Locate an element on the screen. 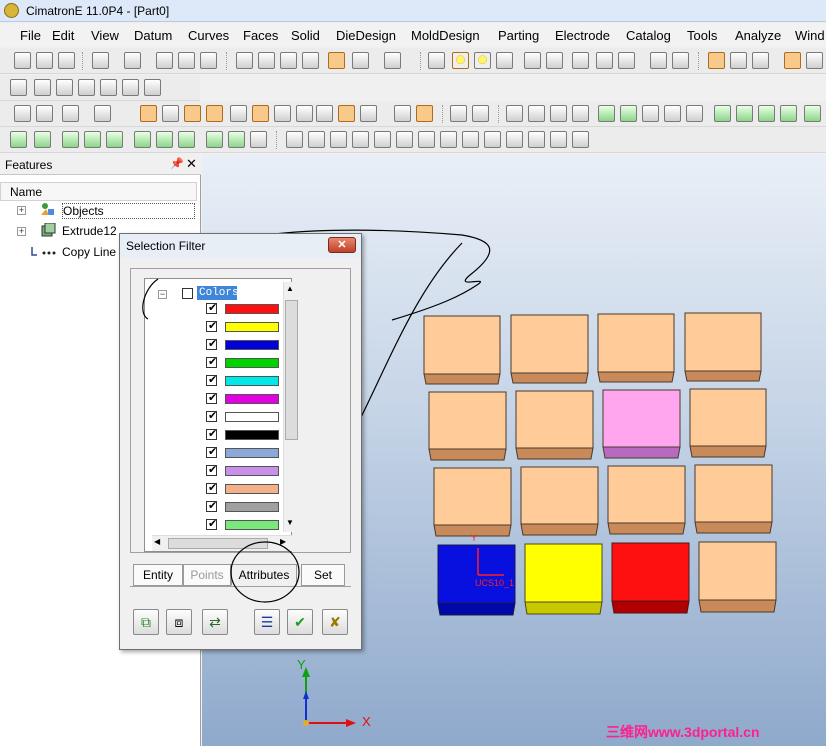 The image size is (826, 746). menu-parting: Parting is located at coordinates (518, 35).